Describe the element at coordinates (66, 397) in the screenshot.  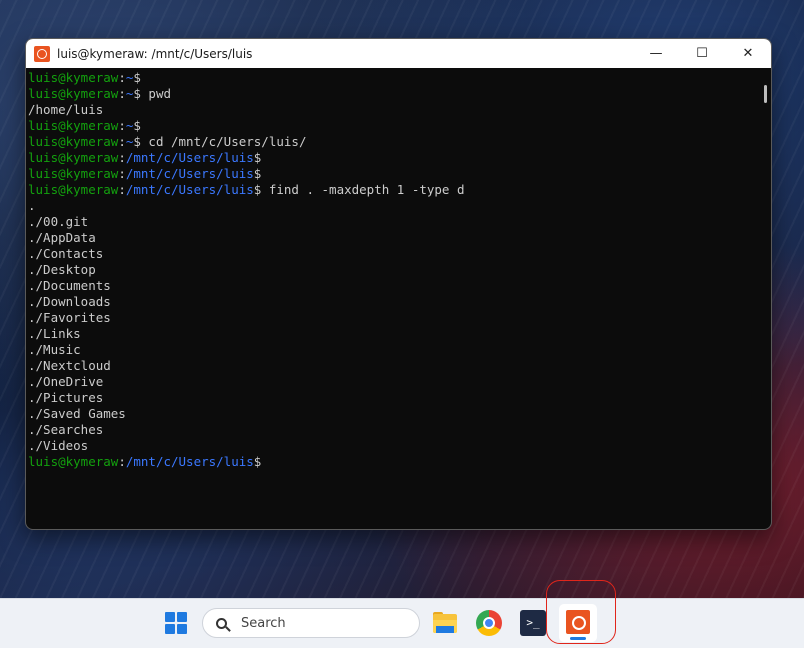
I see `terminal-line: ./Pictures` at that location.